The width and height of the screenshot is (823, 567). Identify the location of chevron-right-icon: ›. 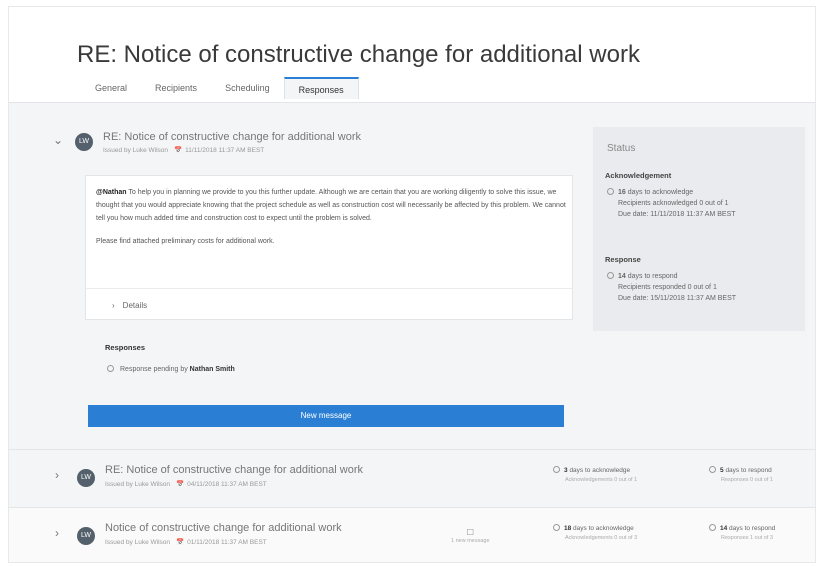
(113, 305).